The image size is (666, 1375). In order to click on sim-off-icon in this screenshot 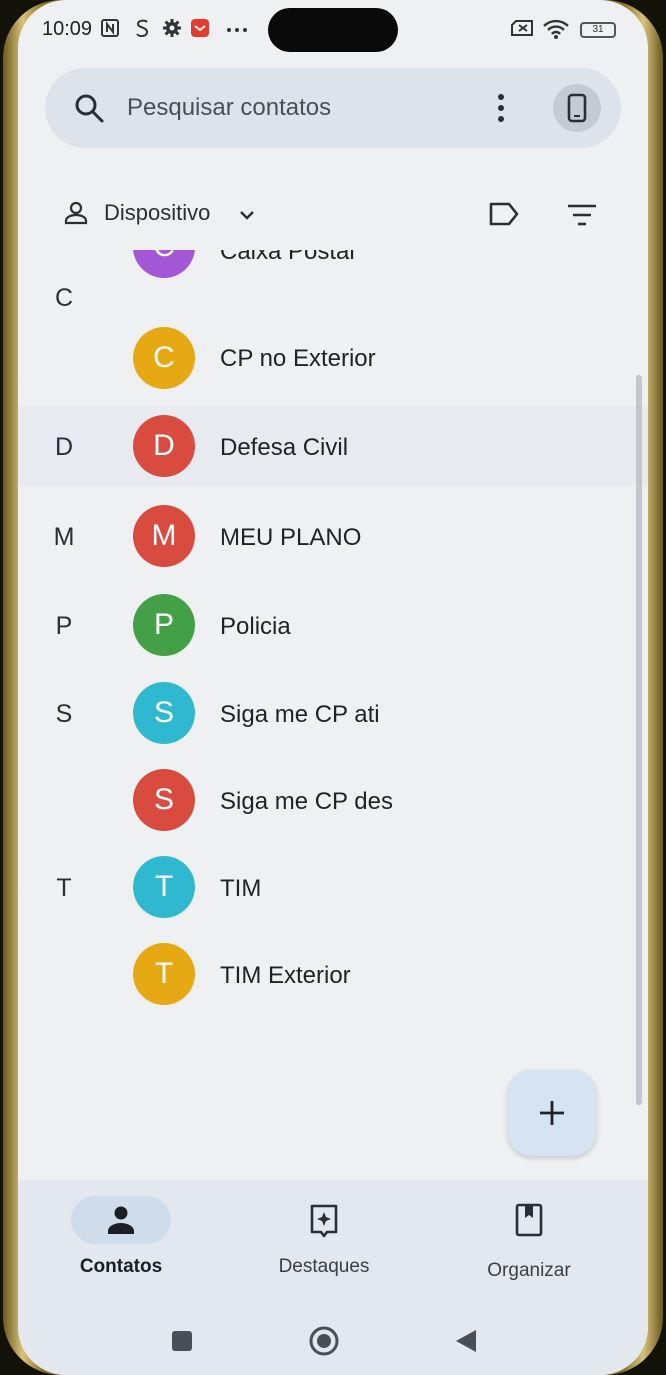, I will do `click(523, 30)`.